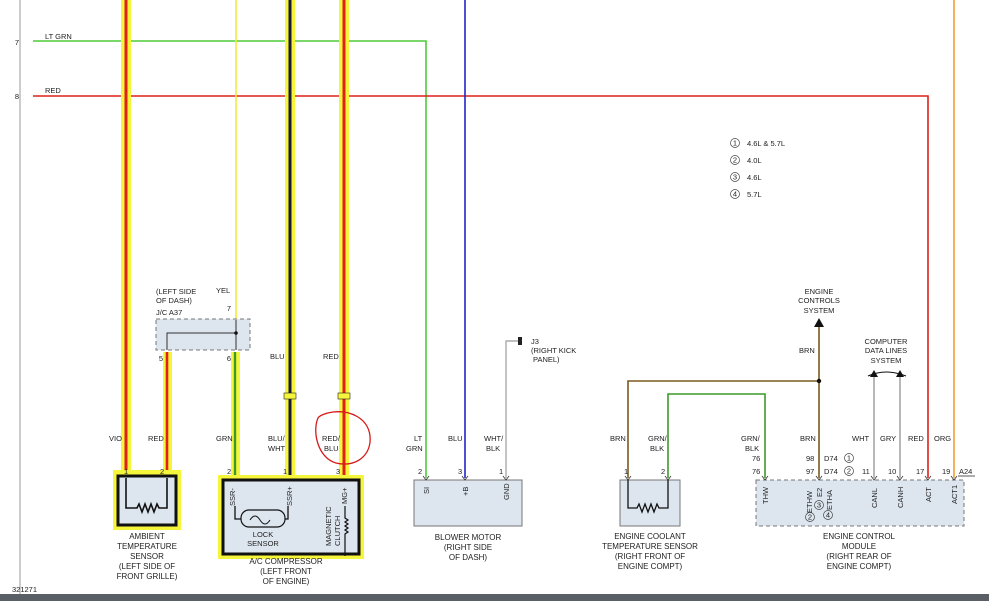  Describe the element at coordinates (328, 526) in the screenshot. I see `clutch-label-1: MAGNETIC` at that location.